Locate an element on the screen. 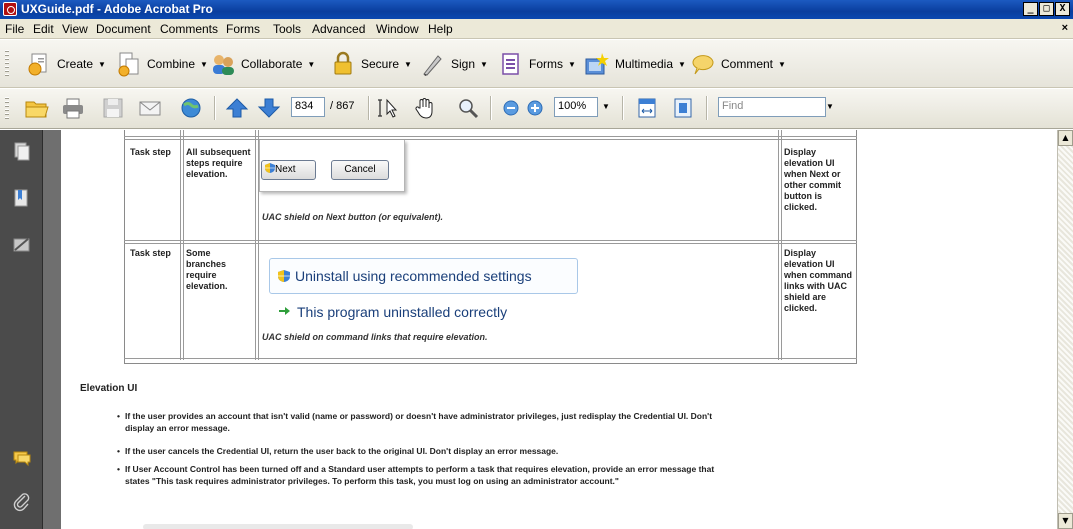 This screenshot has height=529, width=1073. next-button: Next is located at coordinates (288, 170).